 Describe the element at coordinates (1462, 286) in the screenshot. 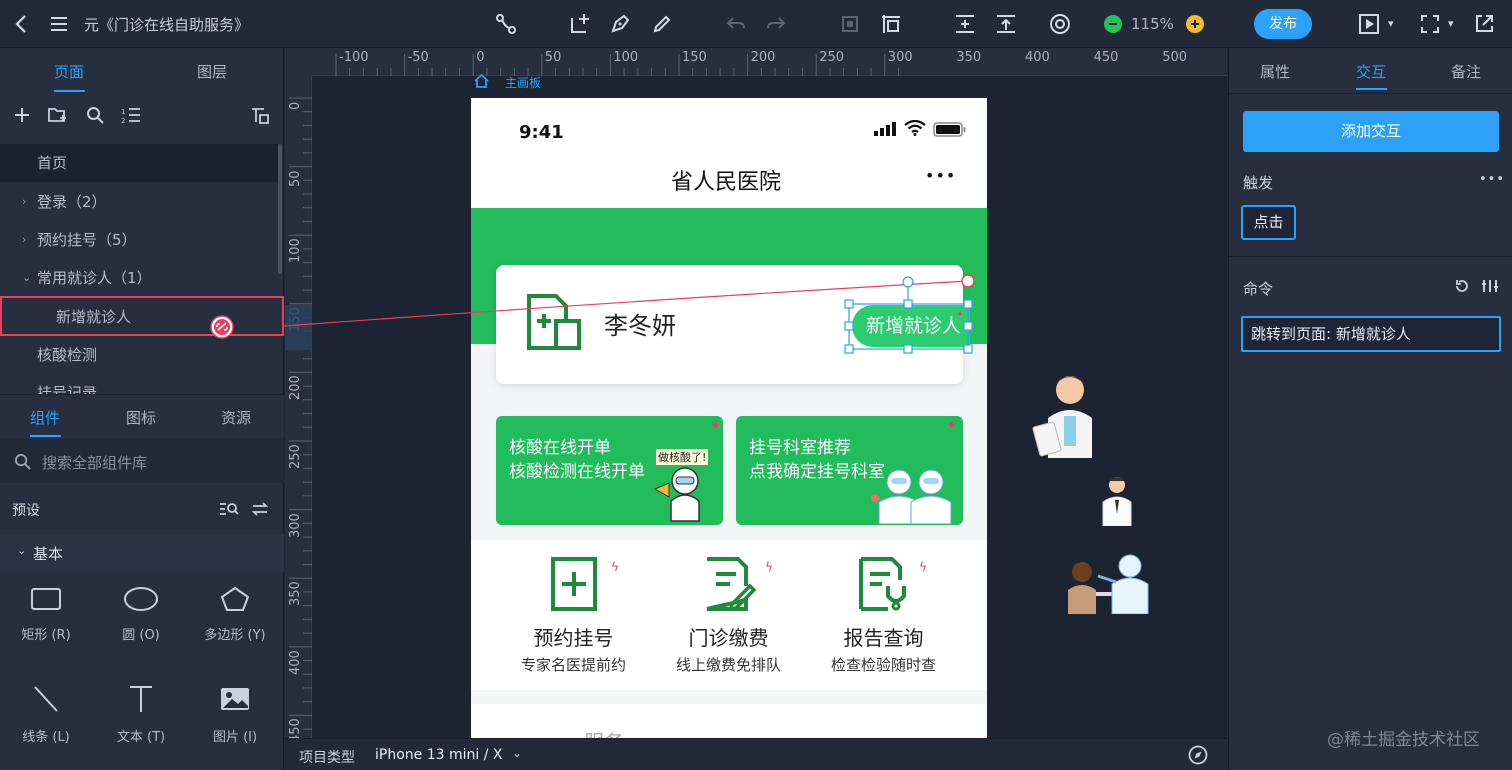

I see `reset-icon` at that location.